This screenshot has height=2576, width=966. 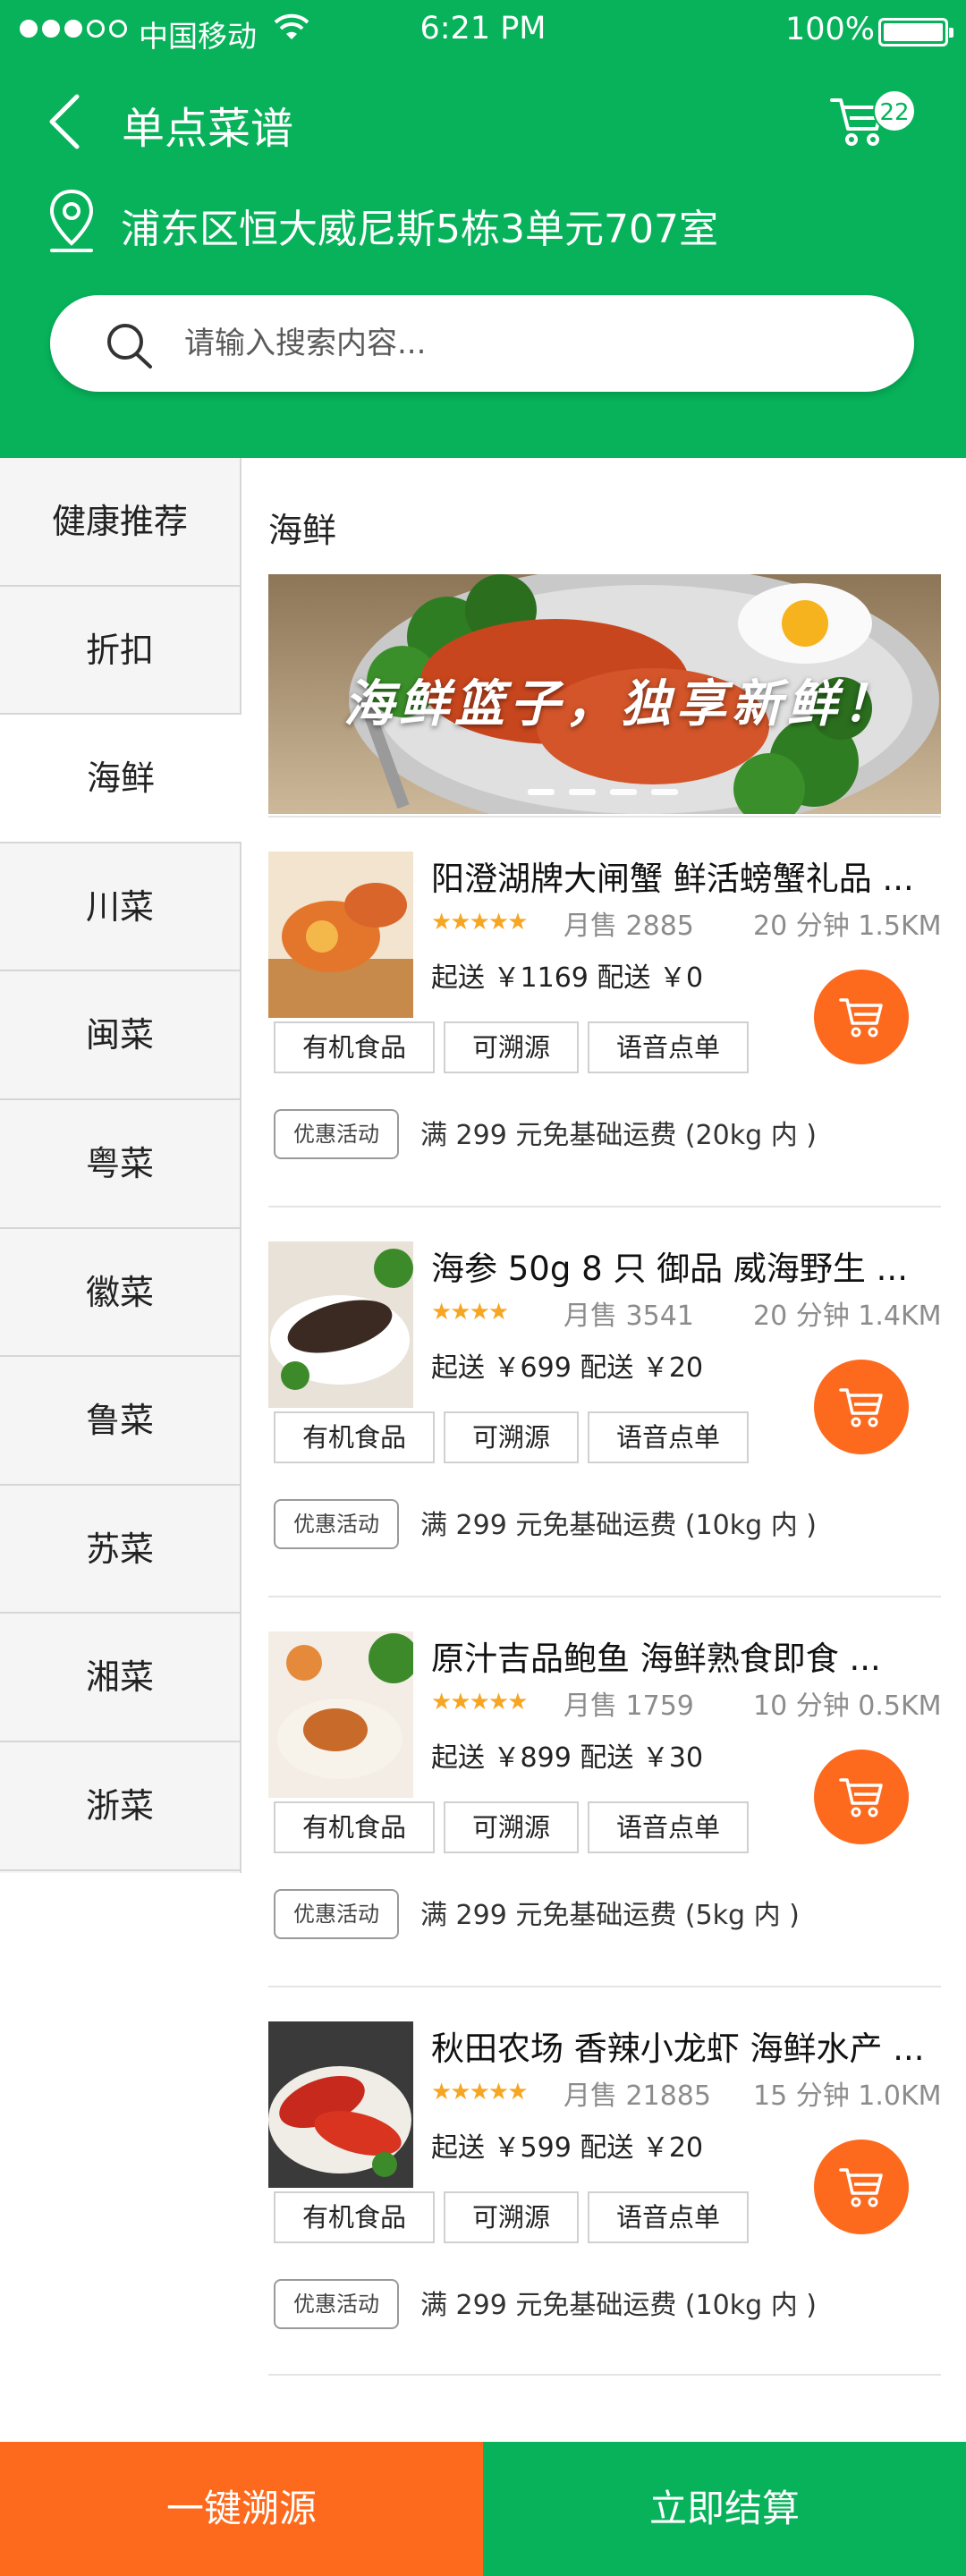 What do you see at coordinates (470, 1312) in the screenshot?
I see `rating-stars: ★★★★` at bounding box center [470, 1312].